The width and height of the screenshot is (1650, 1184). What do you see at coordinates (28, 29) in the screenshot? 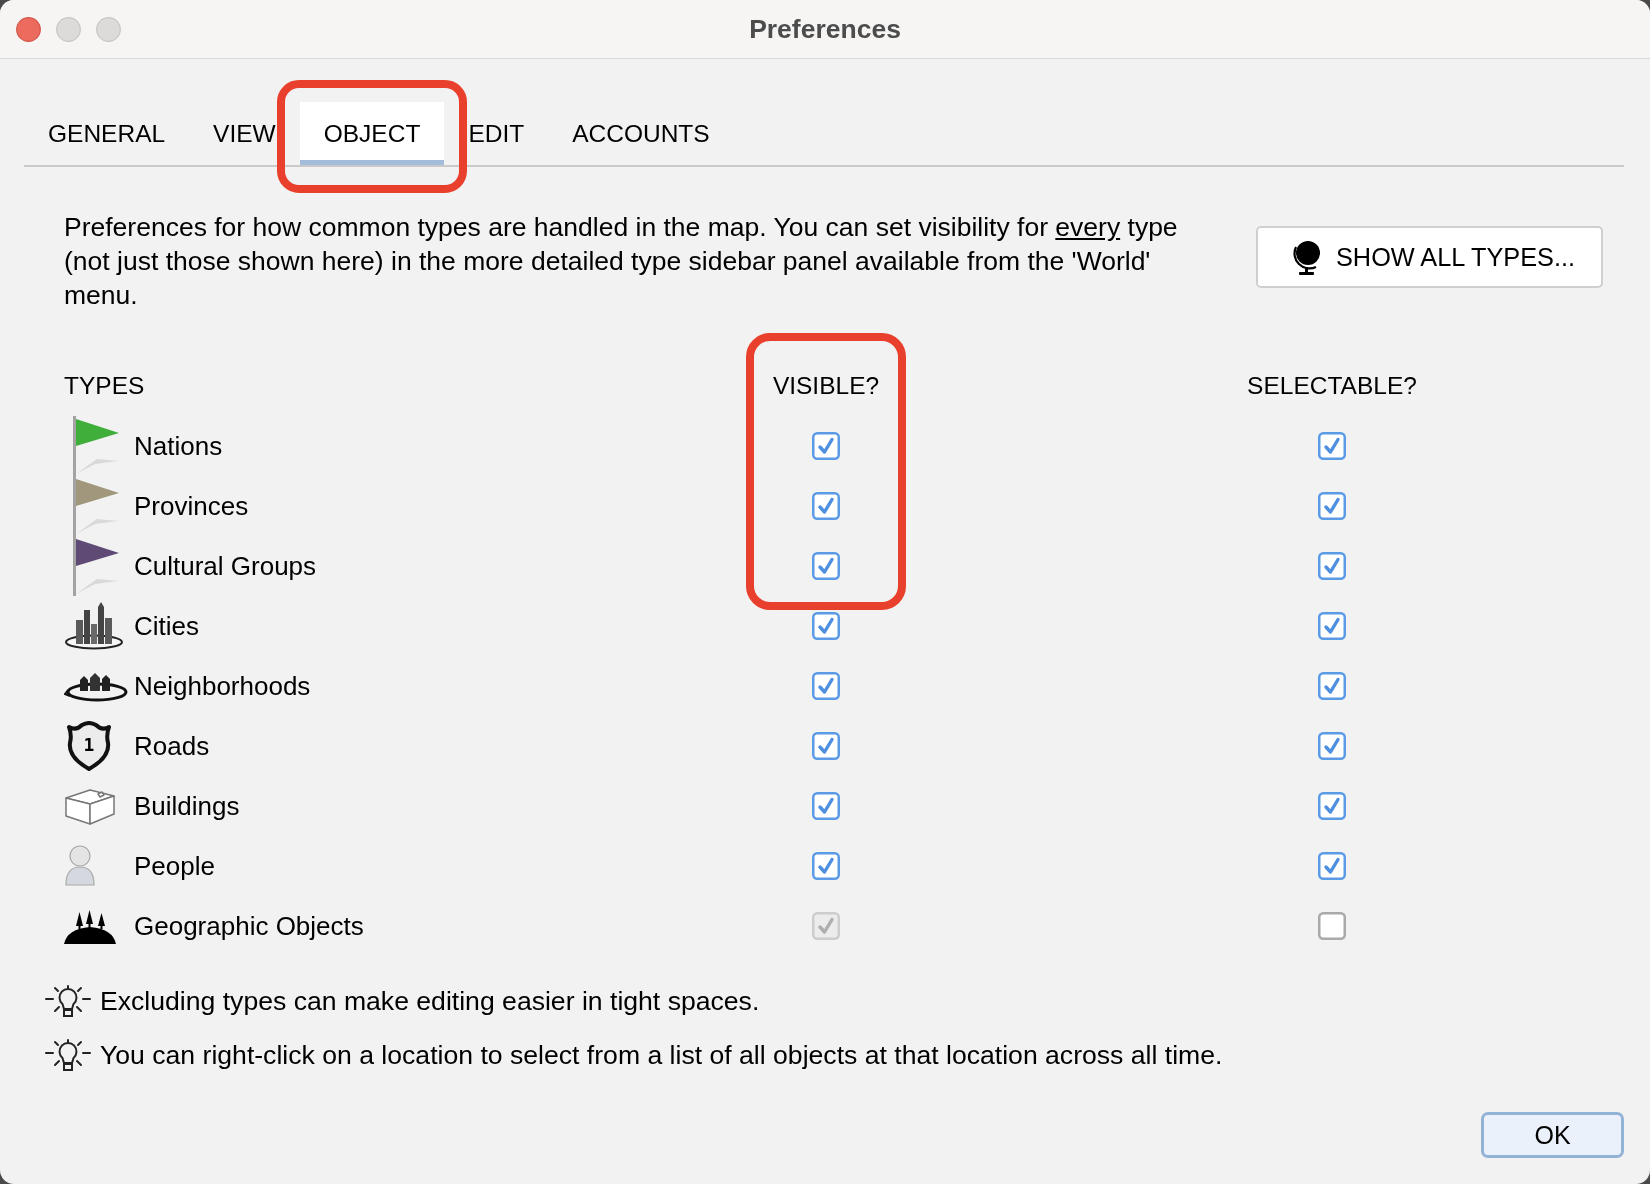
I see `close-icon` at bounding box center [28, 29].